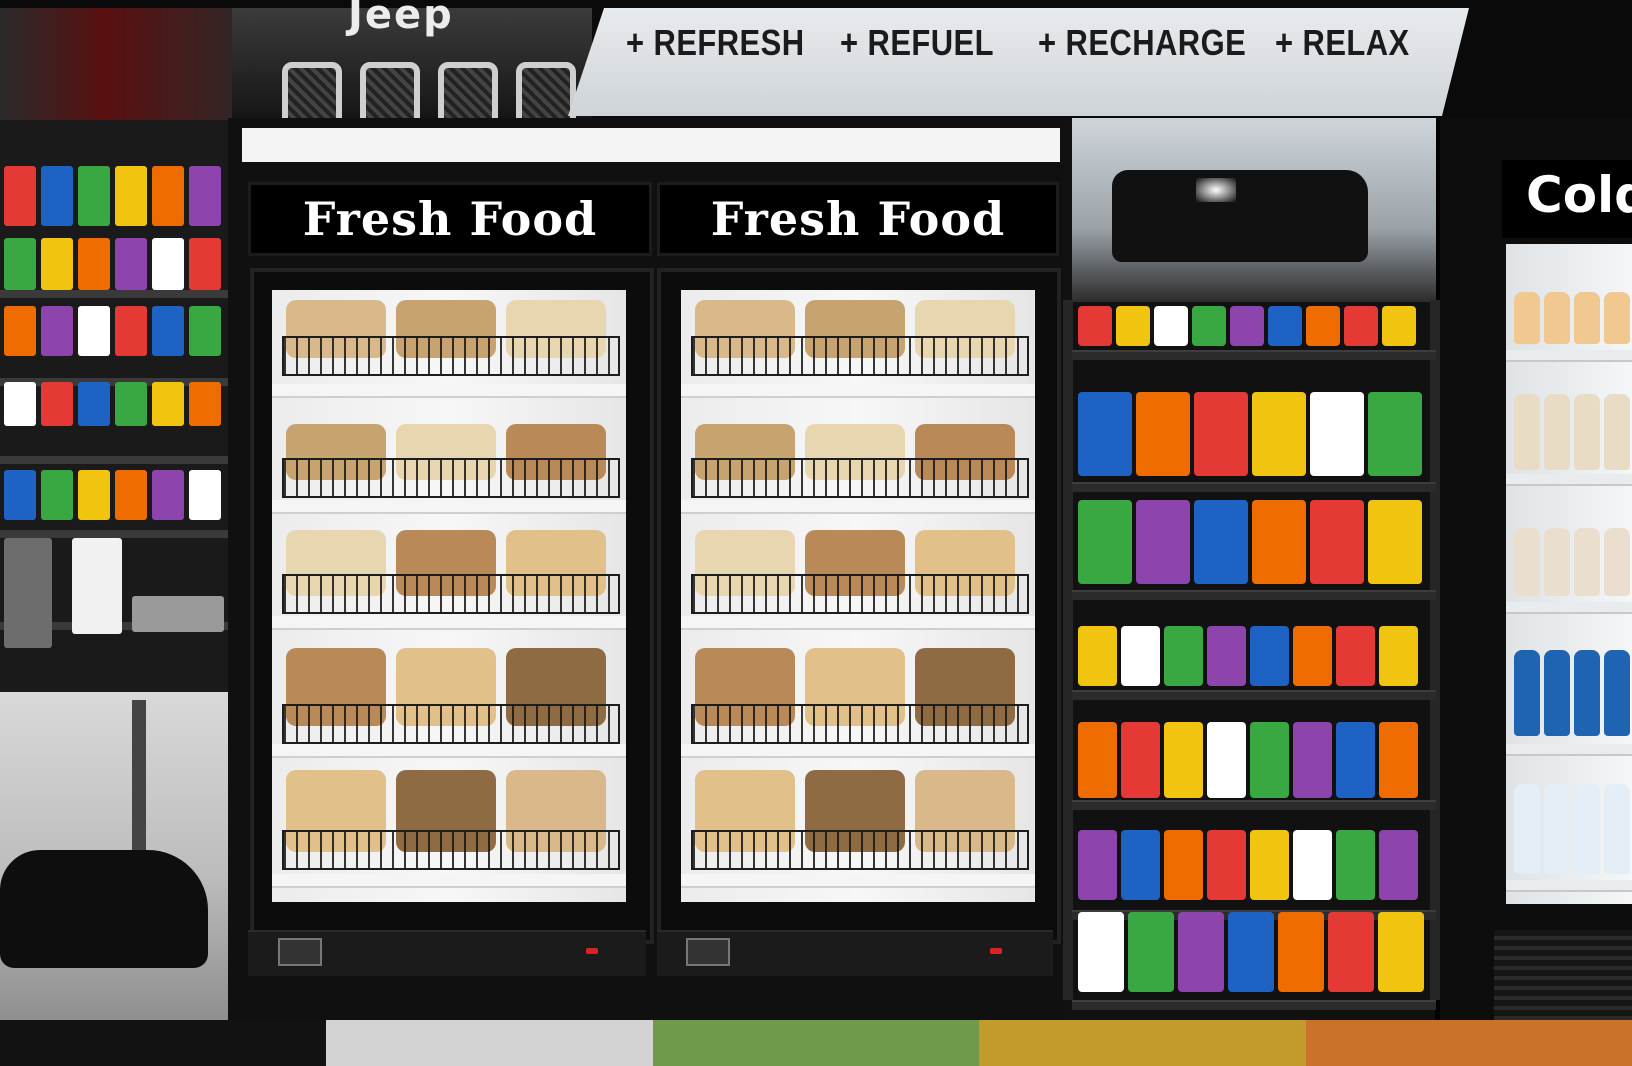  Describe the element at coordinates (1567, 199) in the screenshot. I see `cold-sign: Cold` at that location.